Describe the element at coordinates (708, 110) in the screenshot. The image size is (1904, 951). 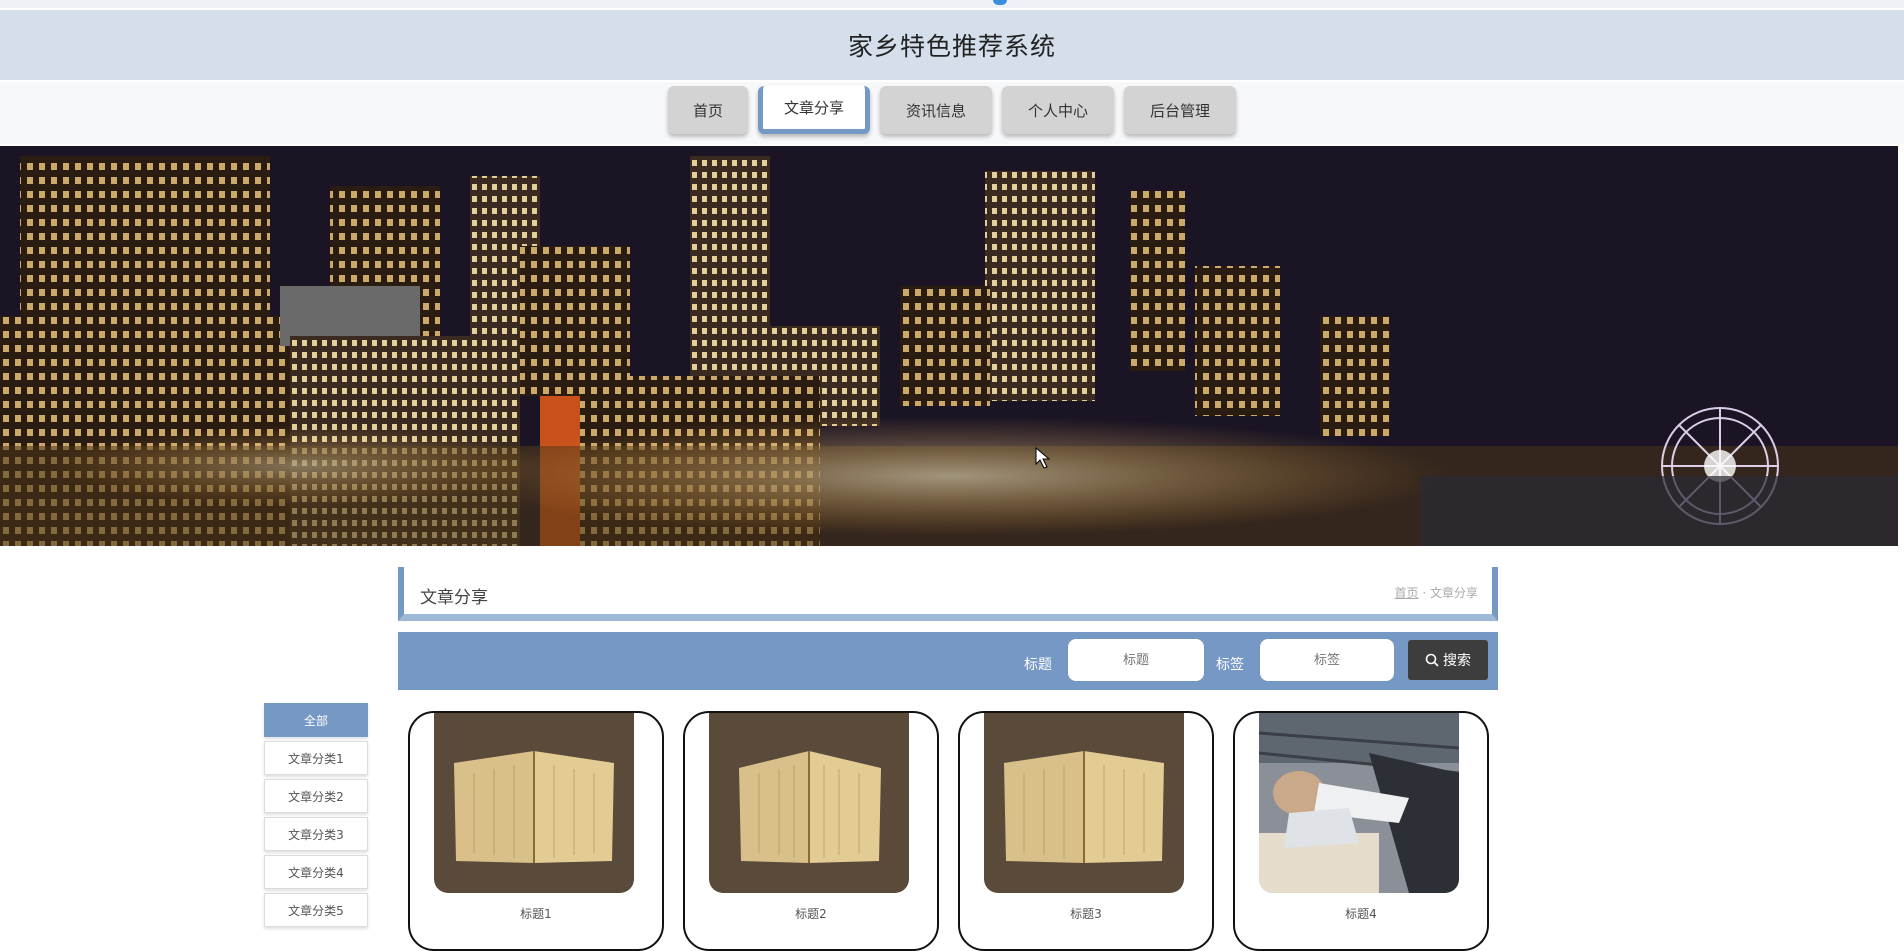
I see `nav-tab-home: 首页` at that location.